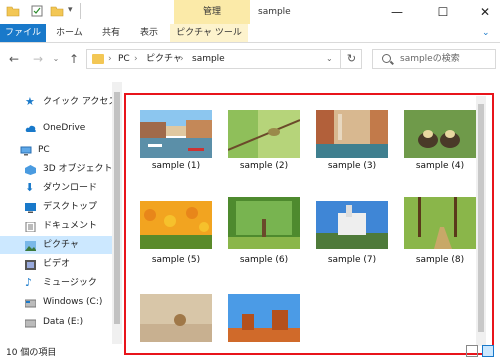 The height and width of the screenshot is (363, 500). I want to click on sidebar-item-pictures: ピクチャ, so click(61, 245).